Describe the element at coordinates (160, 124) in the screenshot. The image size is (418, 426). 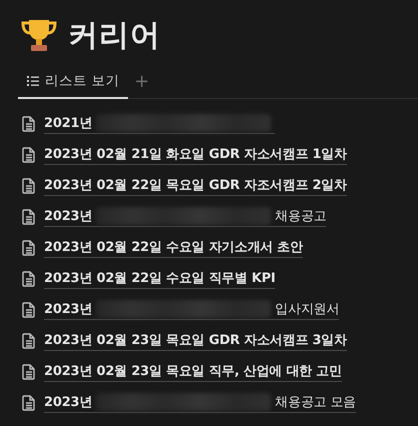
I see `page-link: 2021년` at that location.